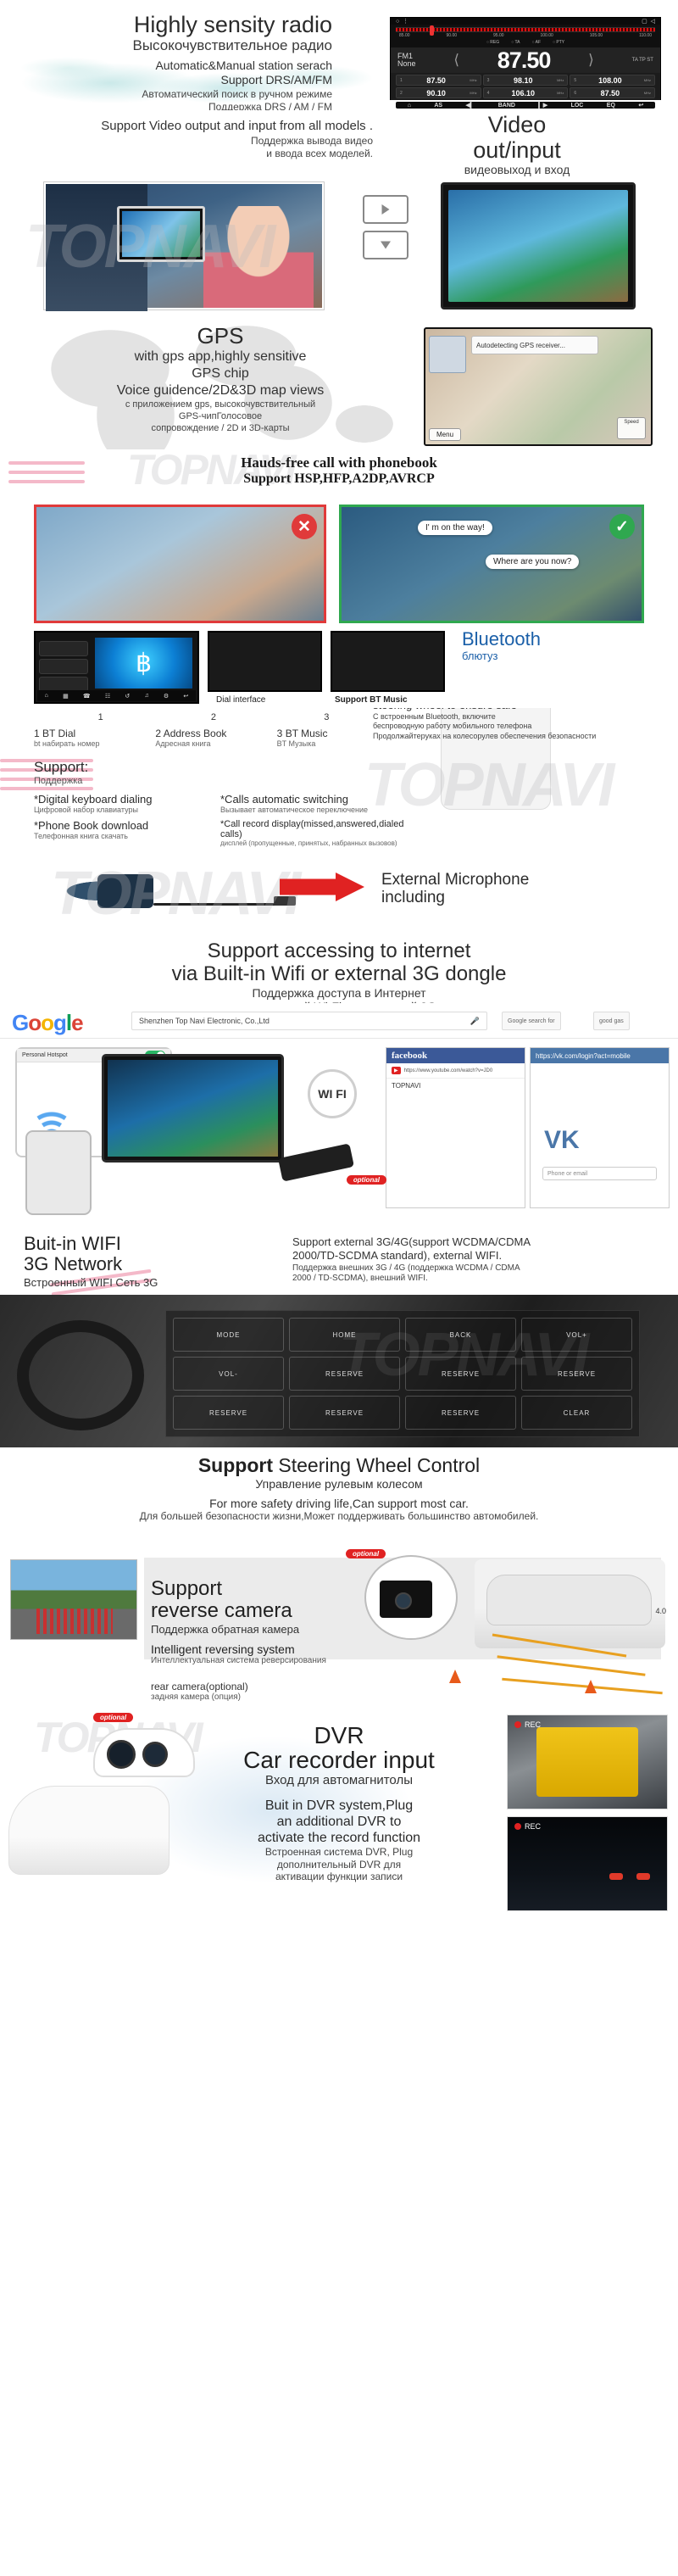 The width and height of the screenshot is (678, 2576). Describe the element at coordinates (456, 1071) in the screenshot. I see `youtube-url-row: ▶ https://www.youtube.com/watch?v=JD0` at that location.